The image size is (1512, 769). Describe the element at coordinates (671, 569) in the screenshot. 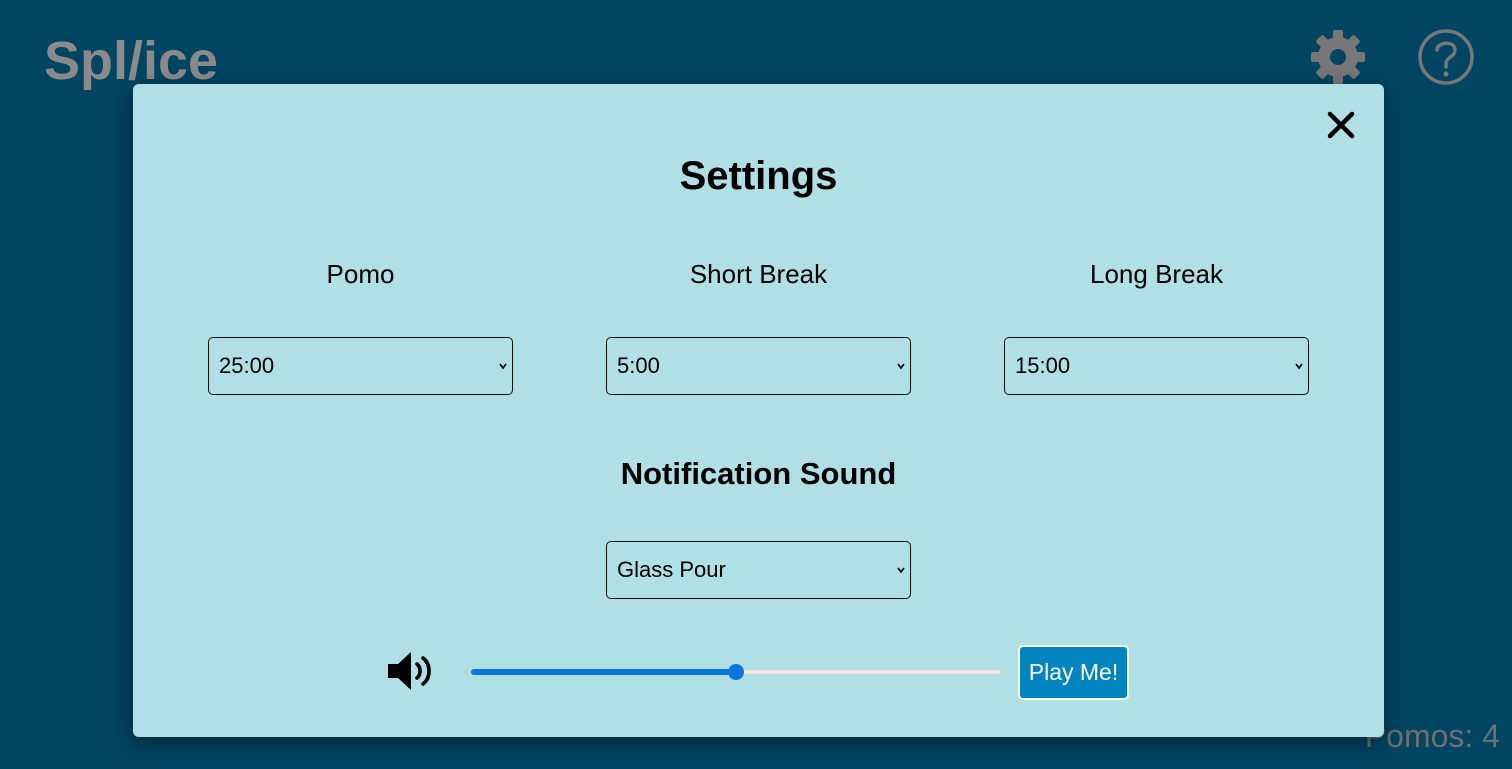

I see `notification-sound-value: Glass Pour` at that location.